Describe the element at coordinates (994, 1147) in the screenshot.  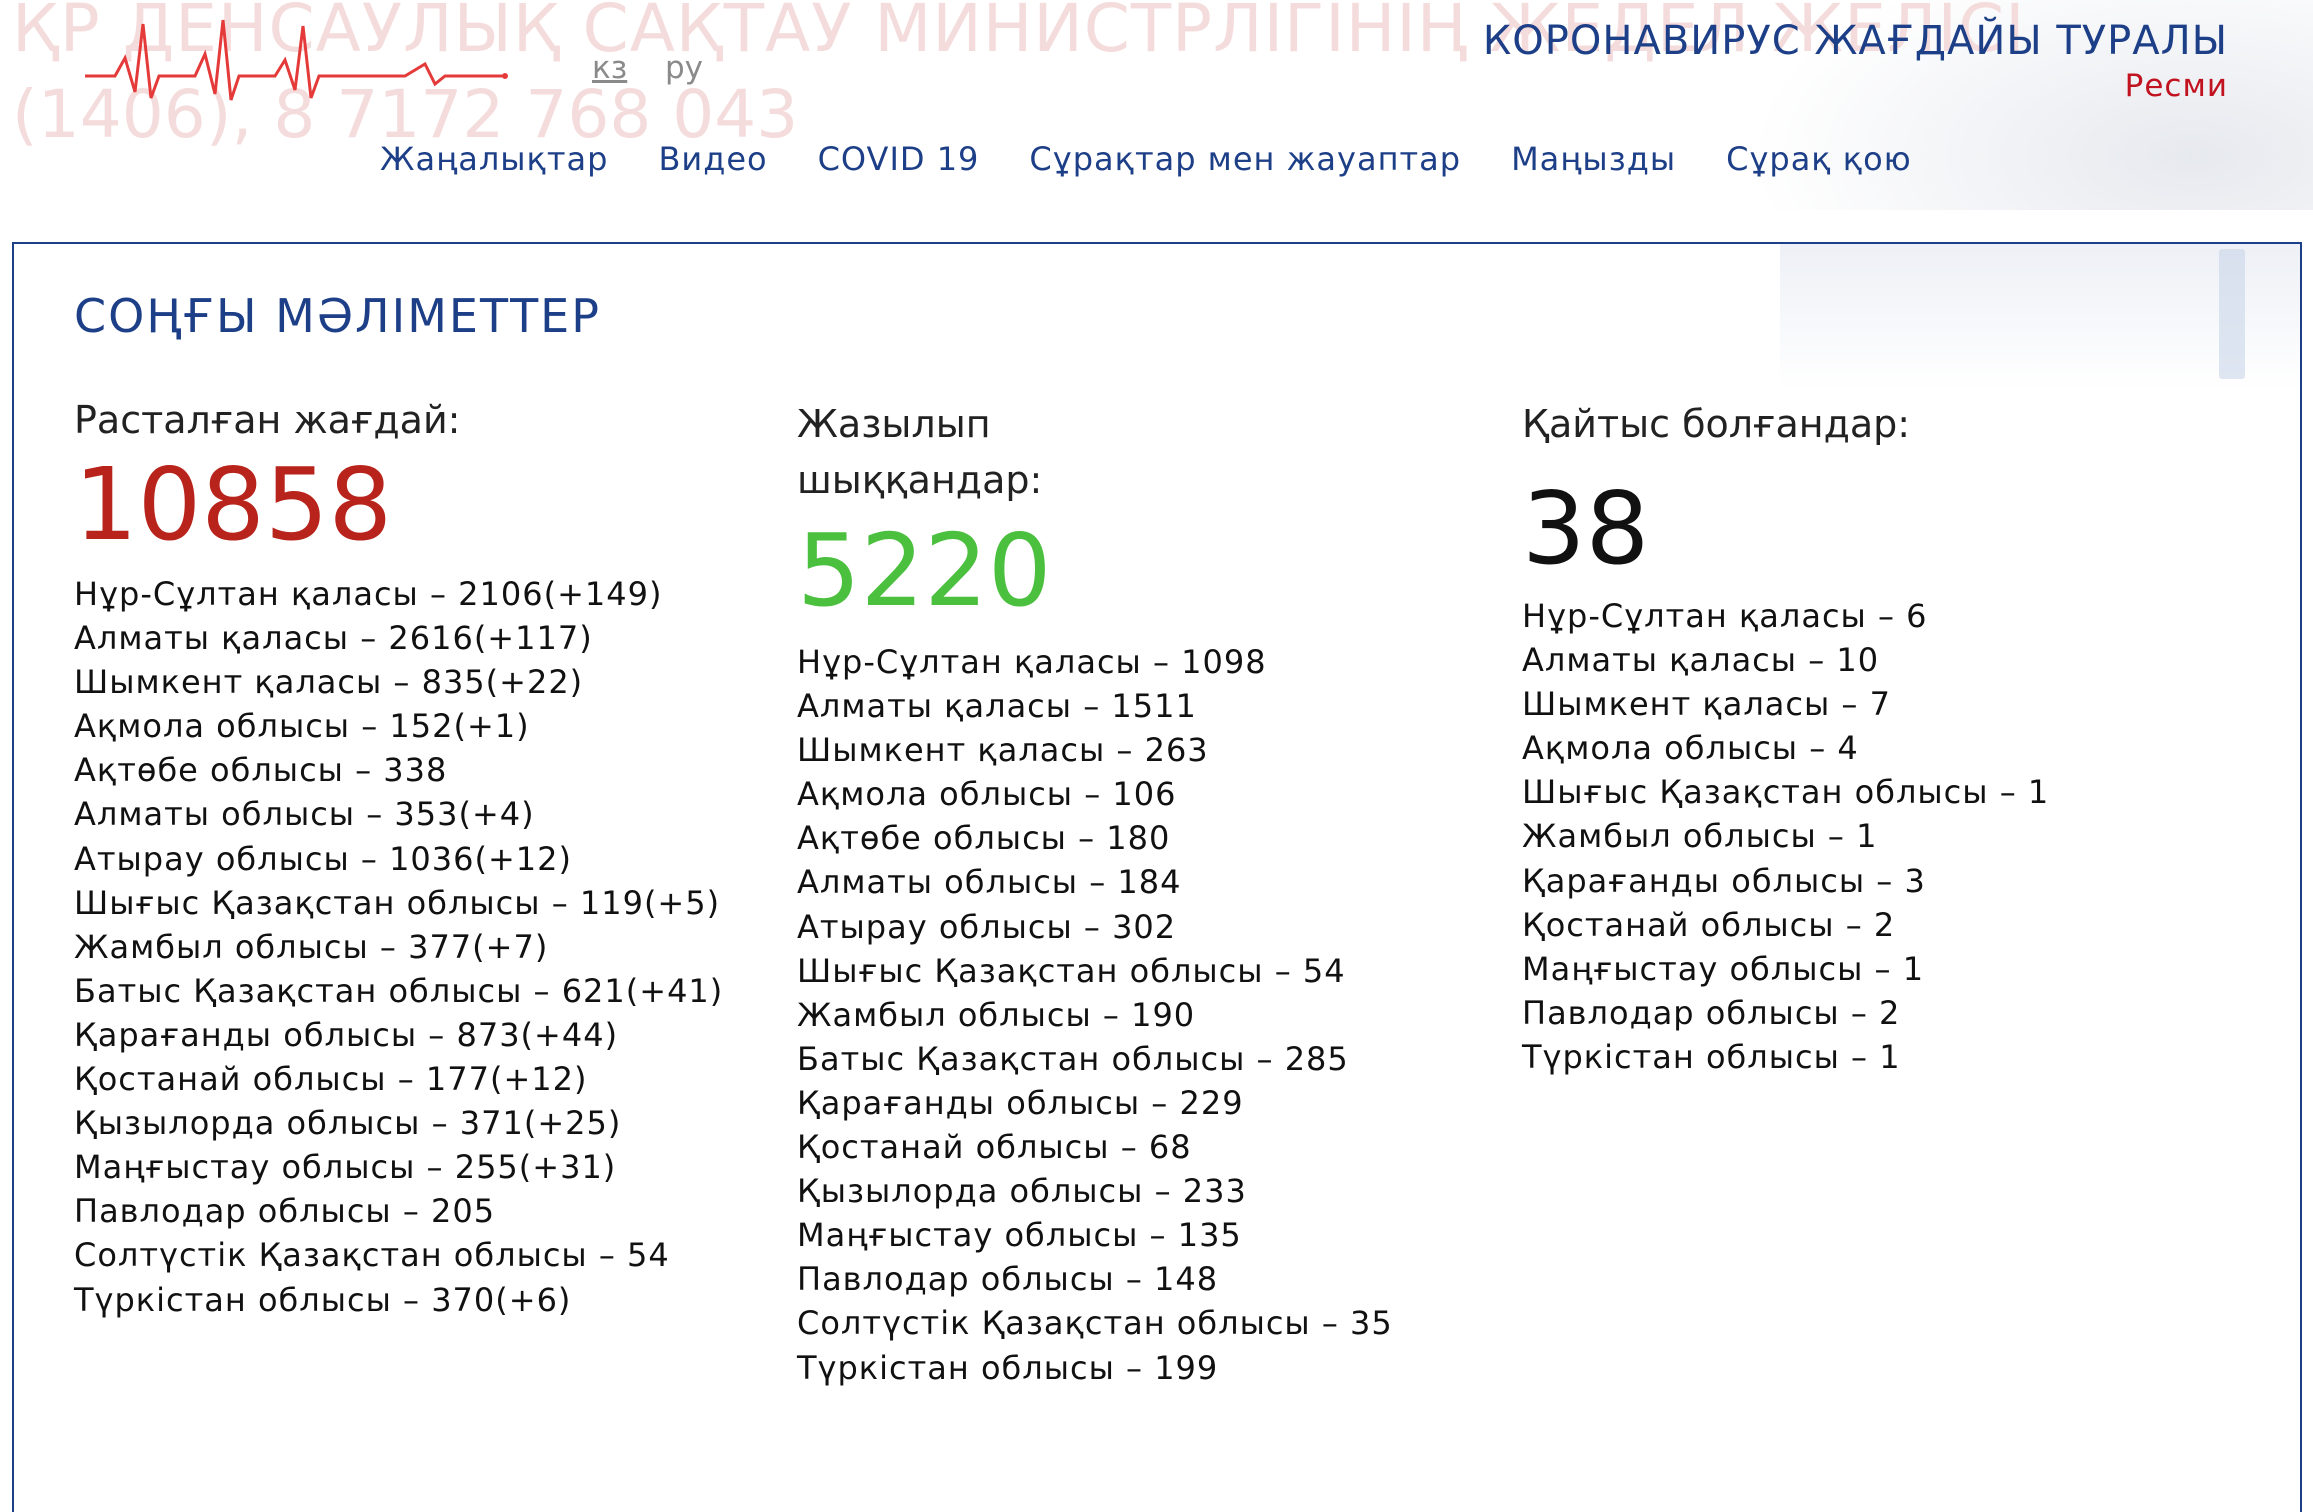
I see `region-list-item: Қостанай облысы – 68` at that location.